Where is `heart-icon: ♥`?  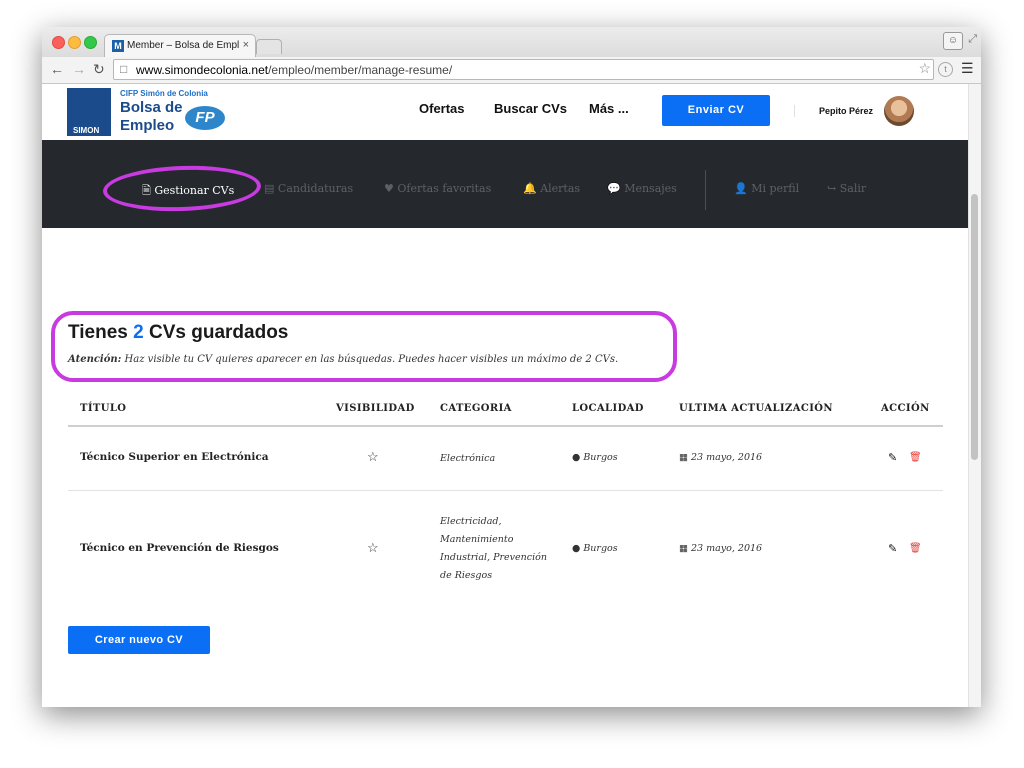
heart-icon: ♥ is located at coordinates (389, 188).